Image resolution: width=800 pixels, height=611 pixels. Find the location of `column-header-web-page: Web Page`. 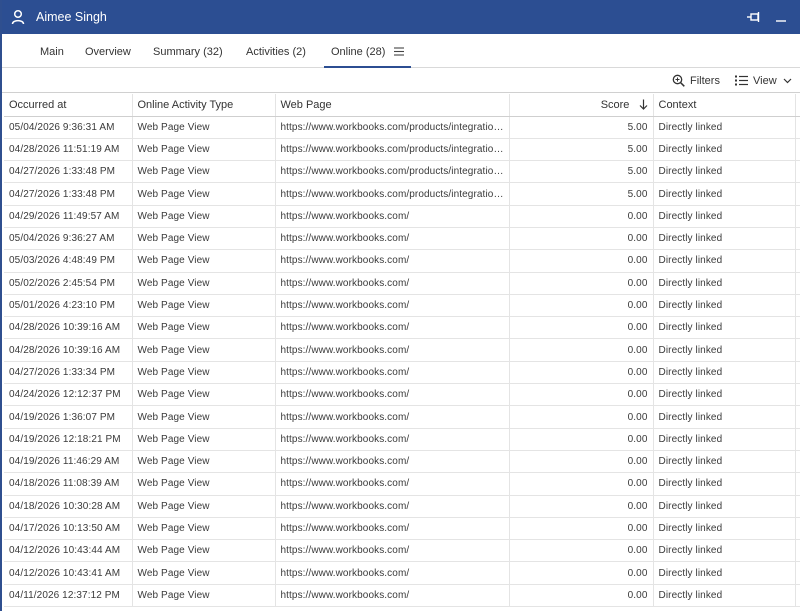

column-header-web-page: Web Page is located at coordinates (392, 105).